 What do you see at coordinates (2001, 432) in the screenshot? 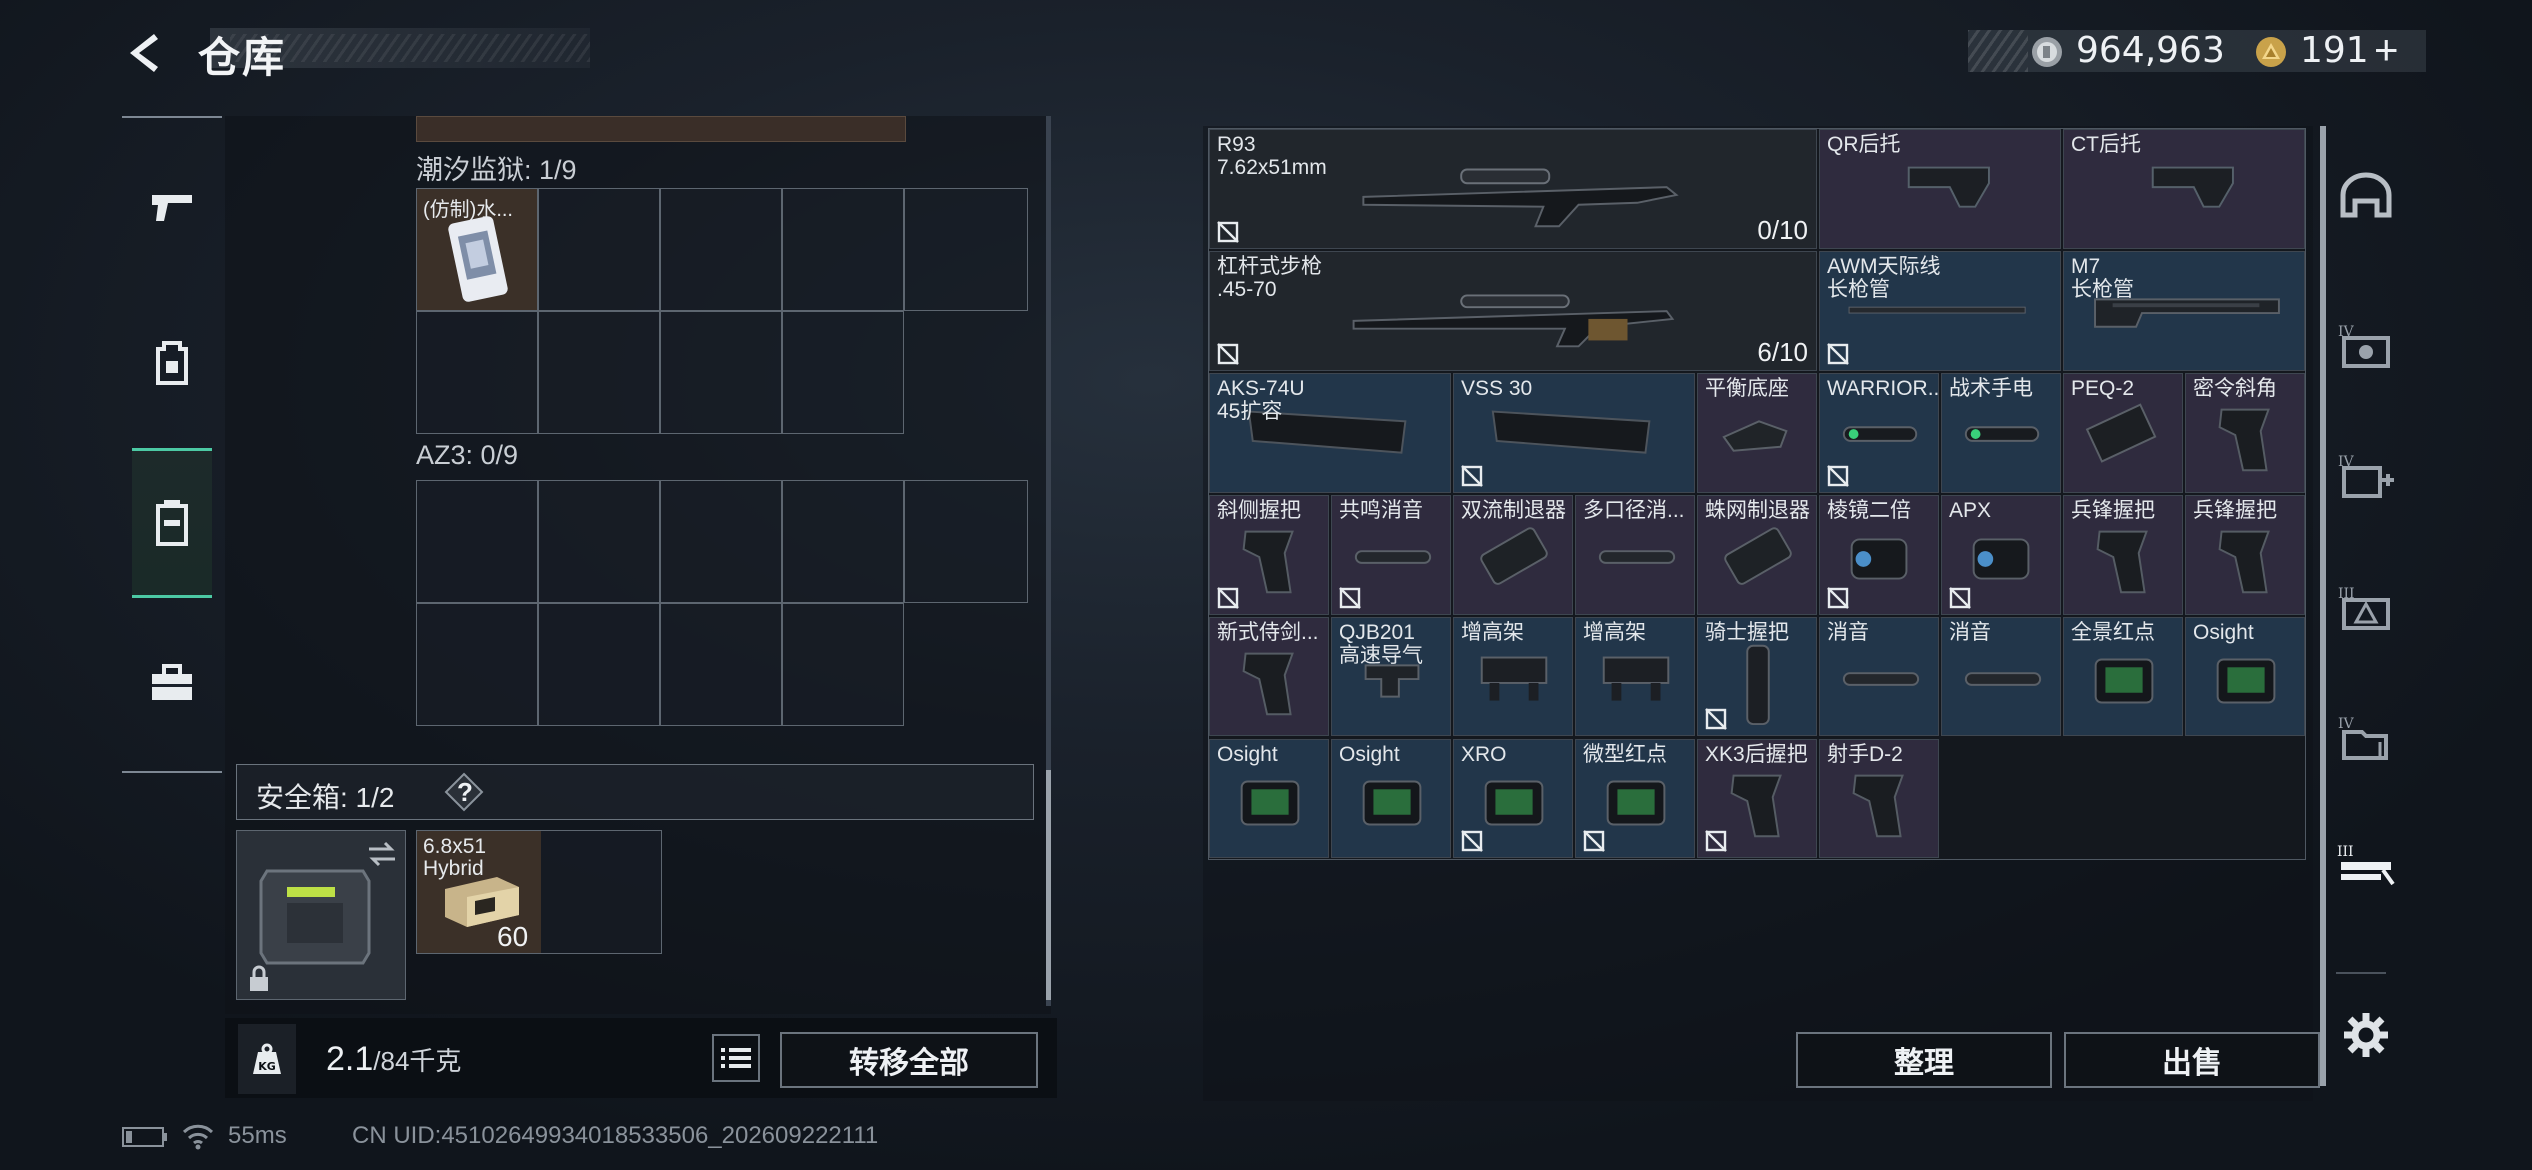
I see `inventory-item: 战术手电` at bounding box center [2001, 432].